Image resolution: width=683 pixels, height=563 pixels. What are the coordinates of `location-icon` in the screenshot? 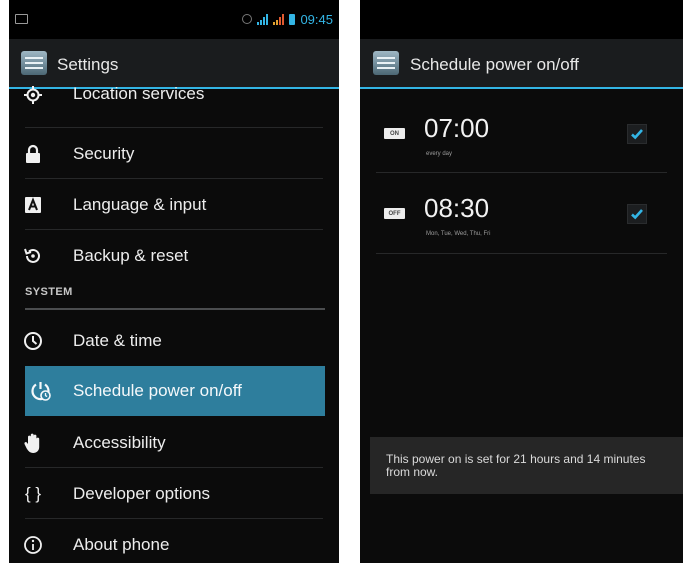 It's located at (33, 95).